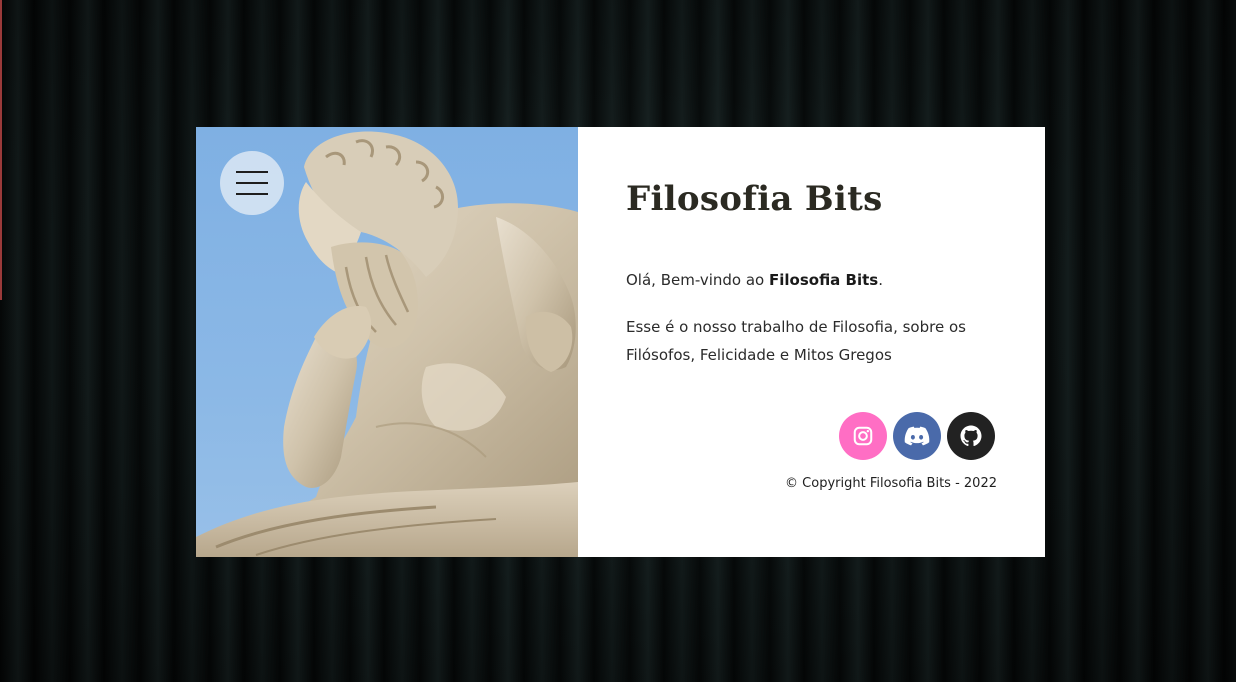 Image resolution: width=1236 pixels, height=682 pixels. What do you see at coordinates (754, 199) in the screenshot?
I see `page-title: Filosofia Bits` at bounding box center [754, 199].